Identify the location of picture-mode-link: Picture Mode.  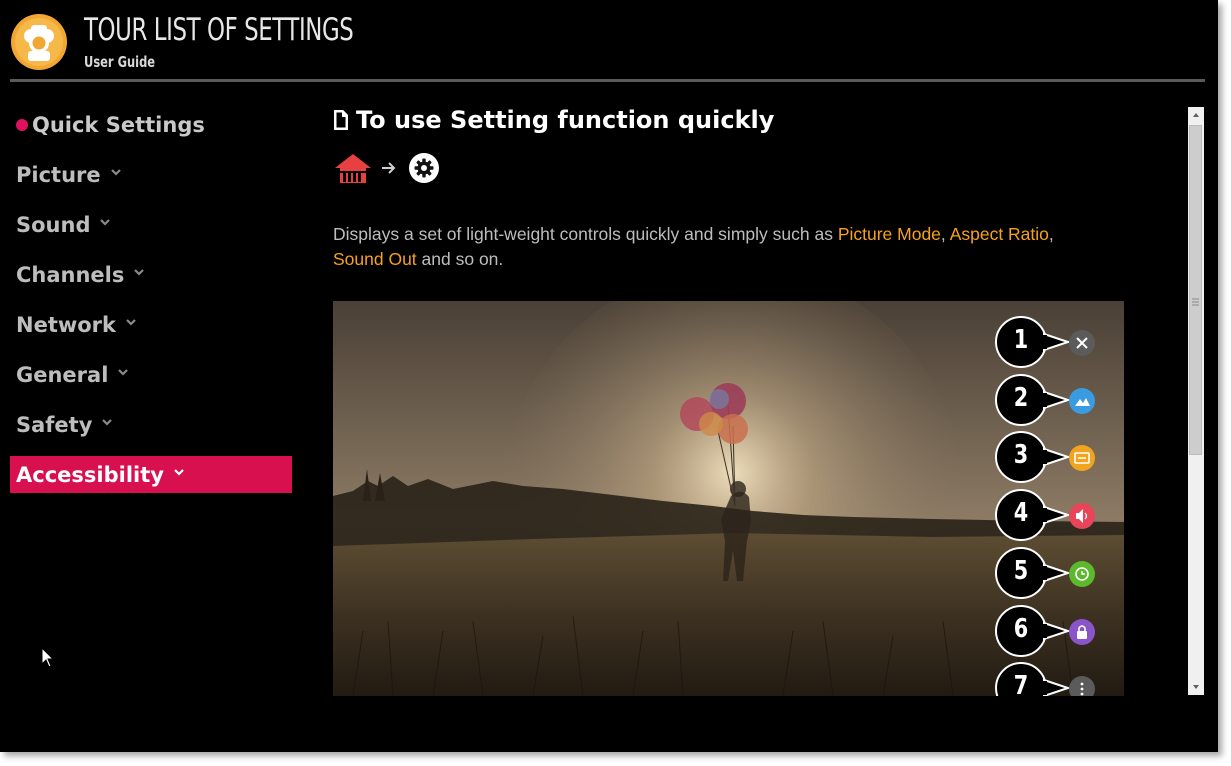
(889, 234).